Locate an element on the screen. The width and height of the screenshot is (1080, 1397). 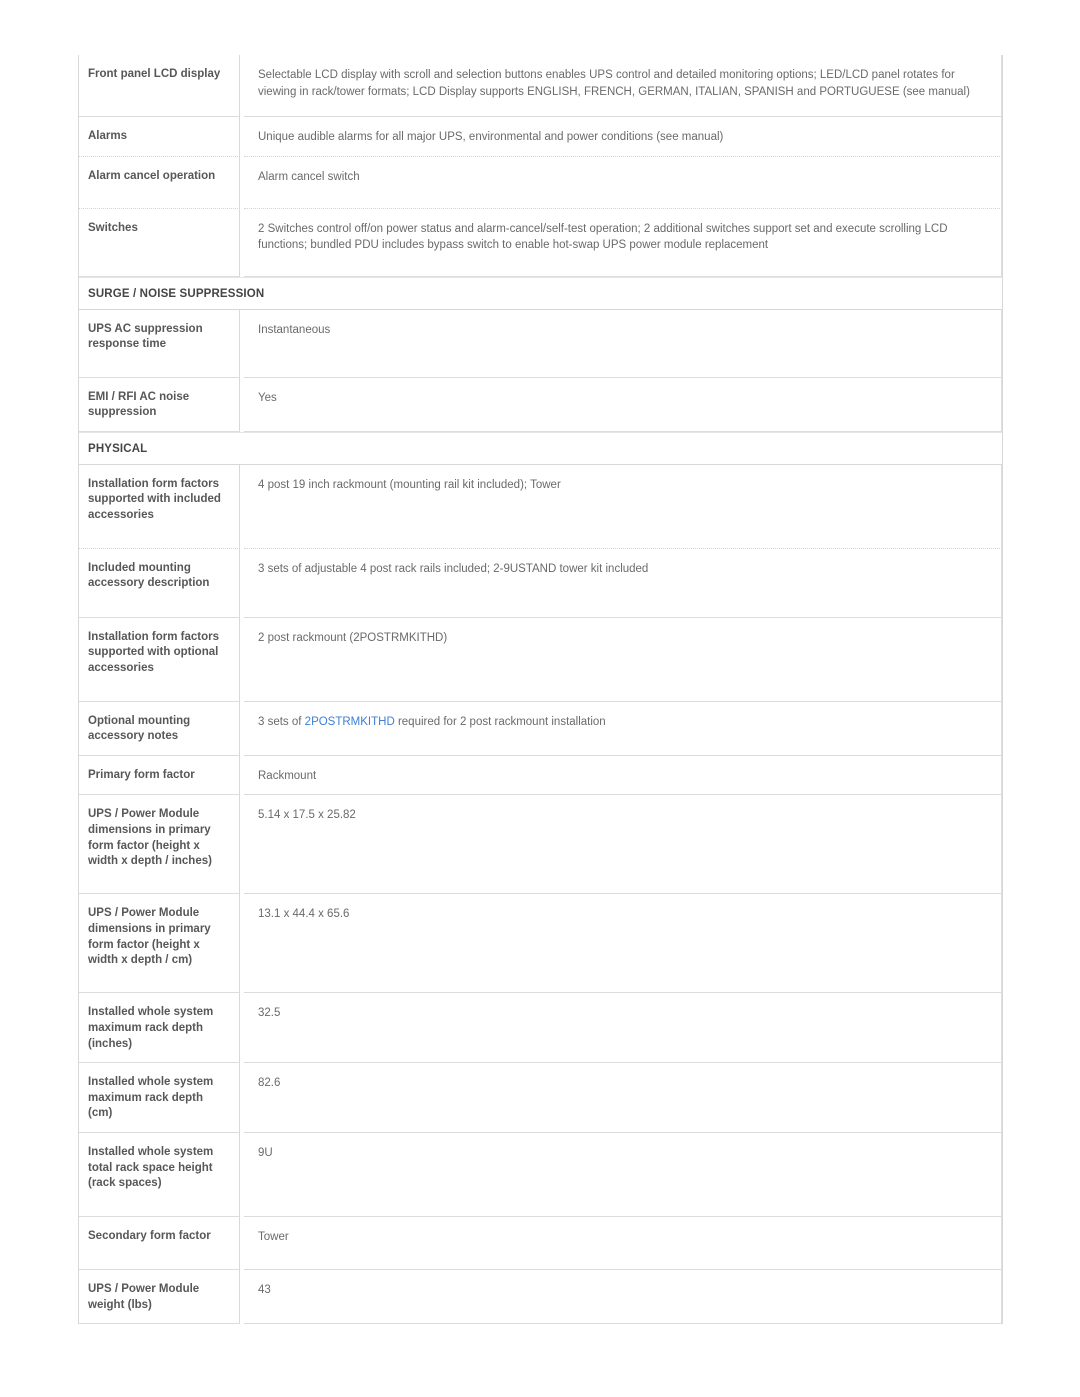
spec-label-alarm-cancel-operation: Alarm cancel operation is located at coordinates (159, 182).